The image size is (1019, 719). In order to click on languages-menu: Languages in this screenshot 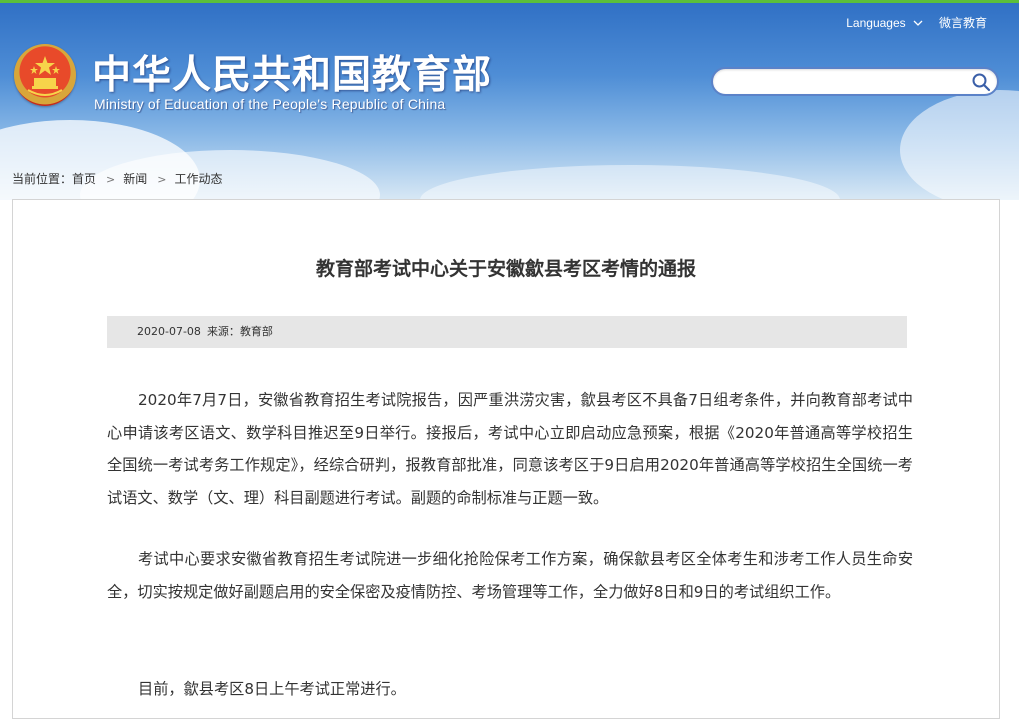, I will do `click(884, 23)`.